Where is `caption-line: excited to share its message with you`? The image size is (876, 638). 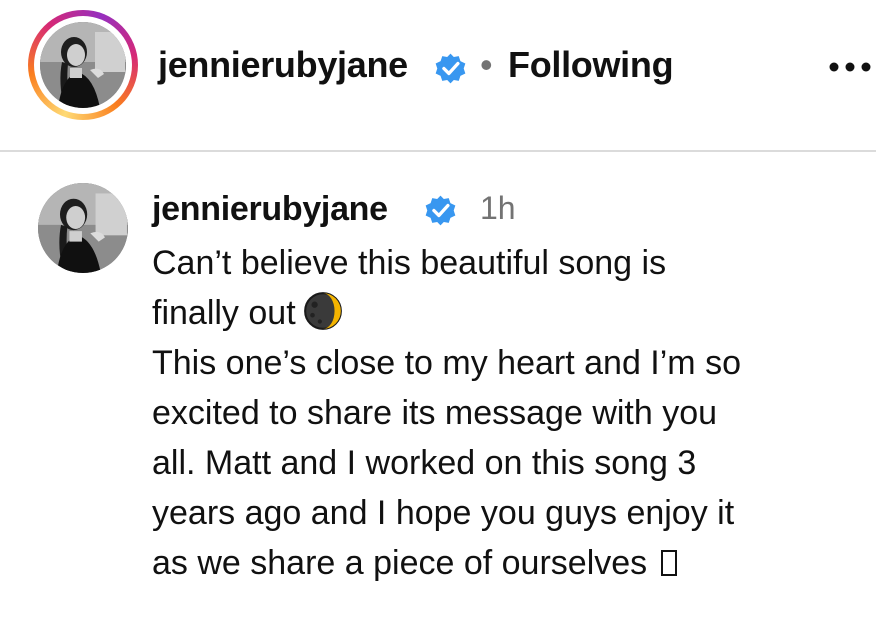
caption-line: excited to share its message with you is located at coordinates (435, 413).